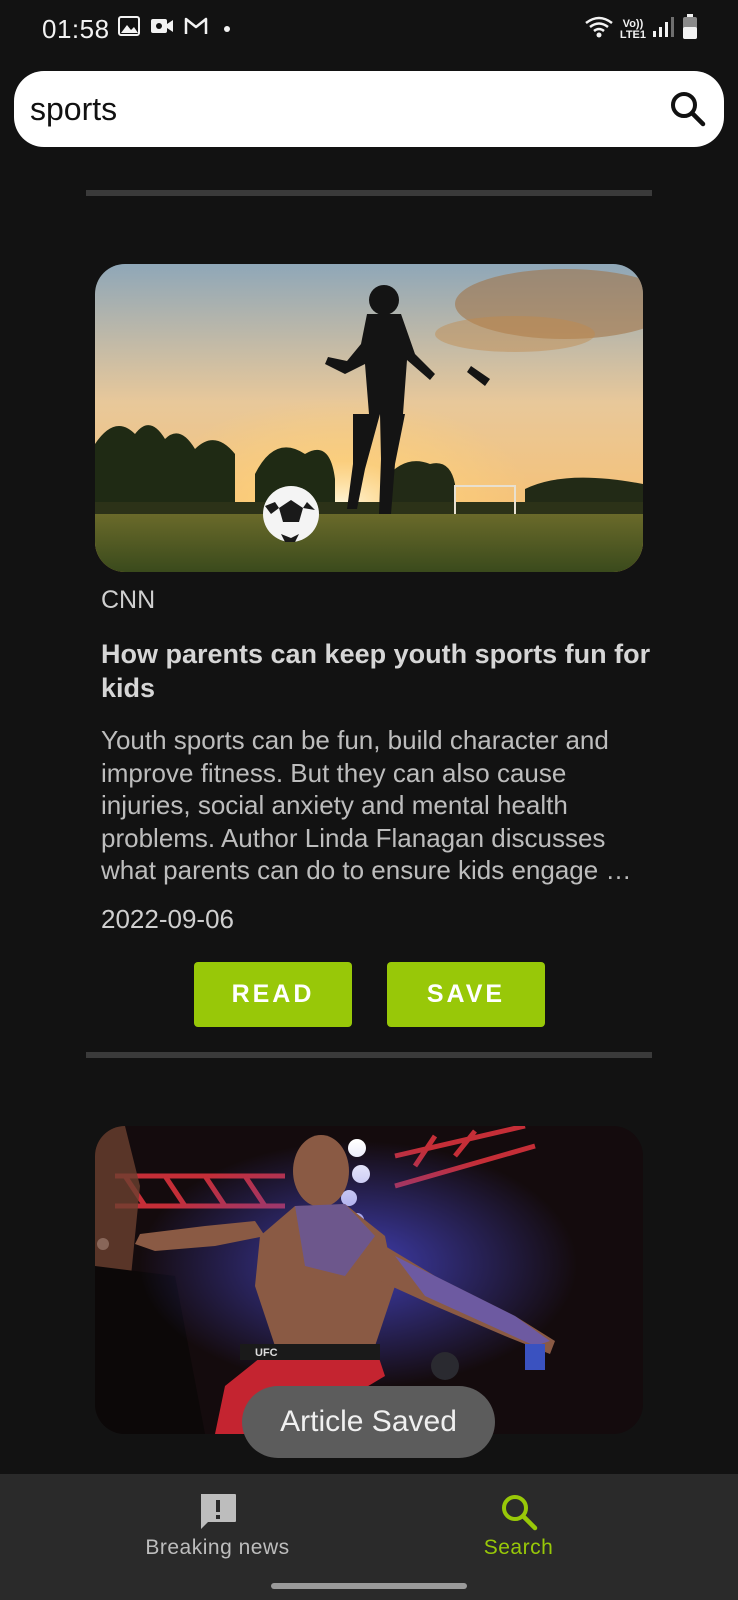  I want to click on read-button: READ, so click(273, 994).